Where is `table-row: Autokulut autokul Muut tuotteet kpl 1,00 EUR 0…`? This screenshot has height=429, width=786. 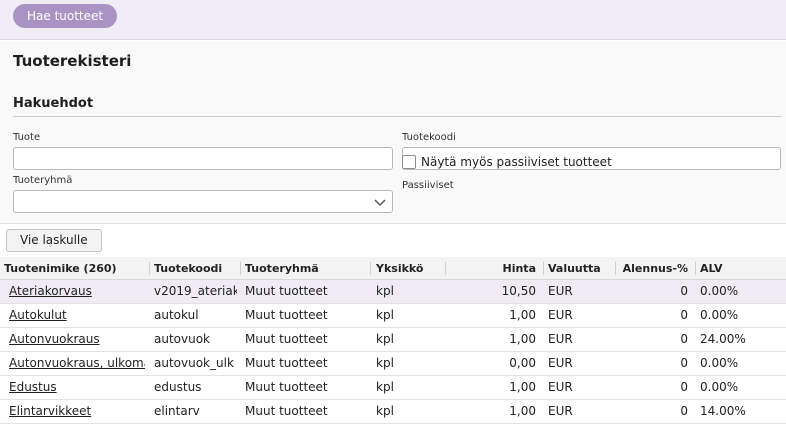 table-row: Autokulut autokul Muut tuotteet kpl 1,00 EUR 0… is located at coordinates (393, 316).